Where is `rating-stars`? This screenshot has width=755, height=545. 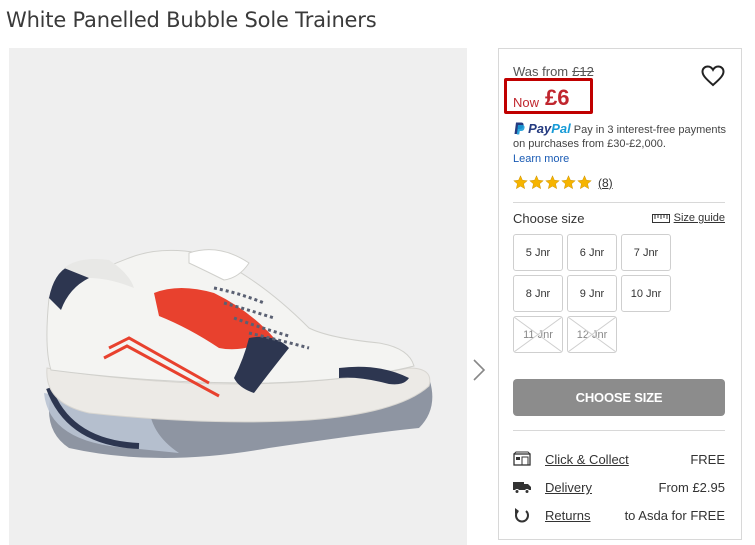 rating-stars is located at coordinates (552, 182).